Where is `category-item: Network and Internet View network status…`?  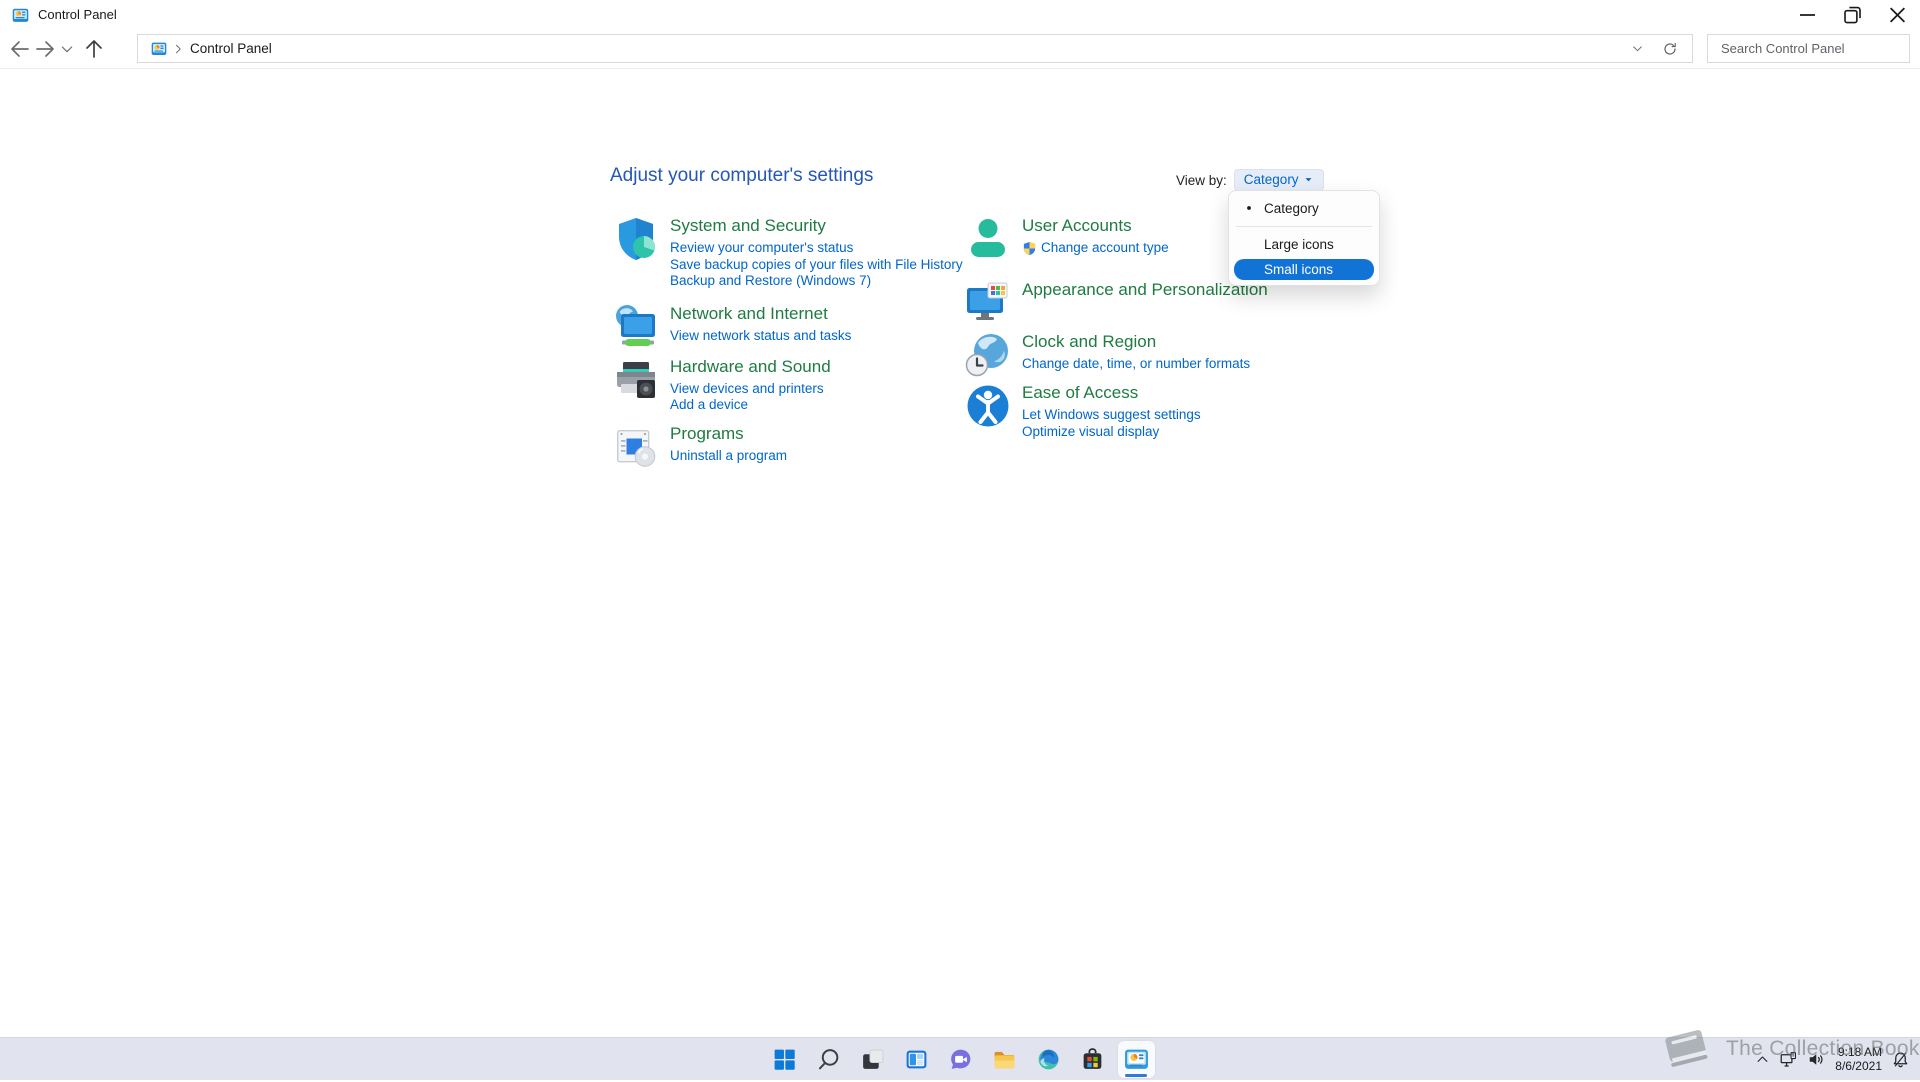
category-item: Network and Internet View network status… is located at coordinates (788, 327).